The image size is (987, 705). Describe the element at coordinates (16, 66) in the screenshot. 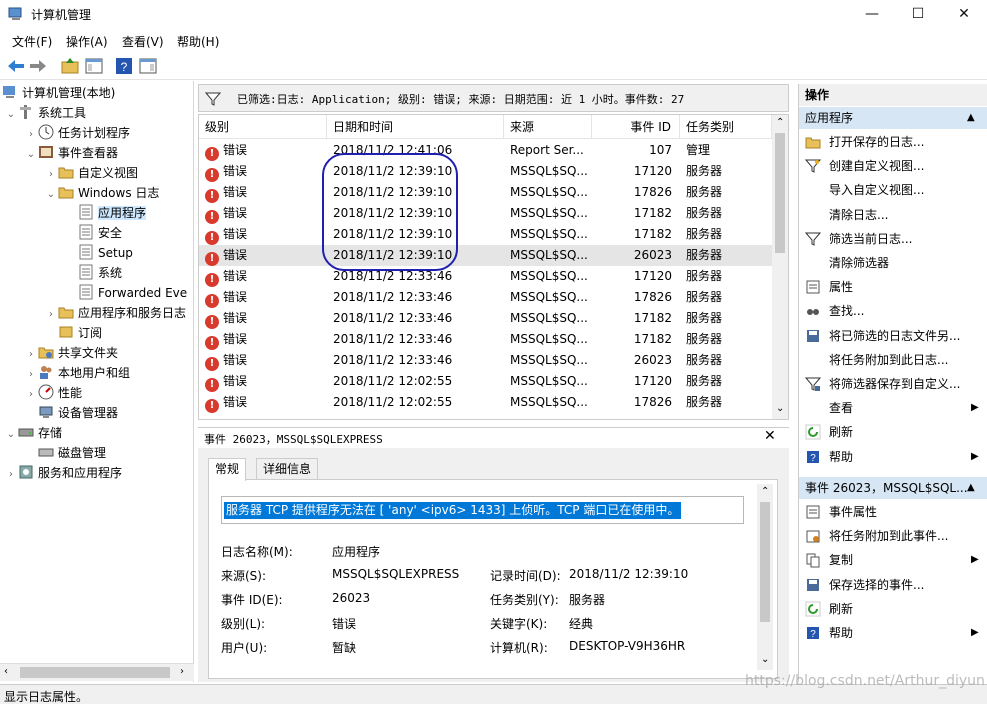

I see `back-arrow-icon` at that location.